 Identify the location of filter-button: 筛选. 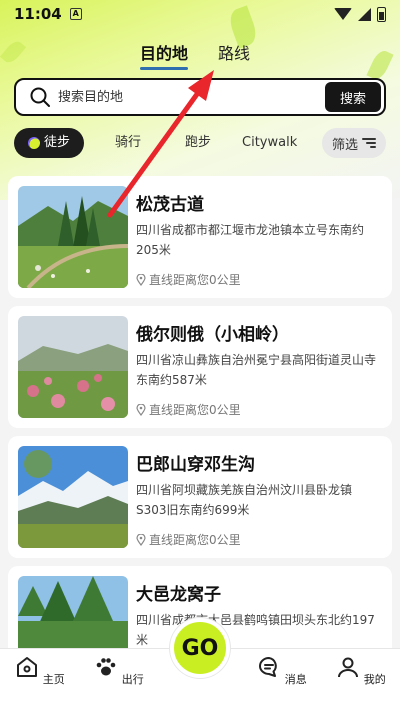
(353, 143).